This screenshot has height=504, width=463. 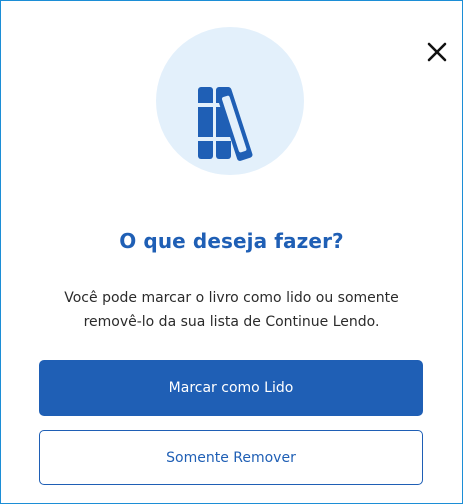 I want to click on mark-as-read-button: Marcar como Lido, so click(x=231, y=388).